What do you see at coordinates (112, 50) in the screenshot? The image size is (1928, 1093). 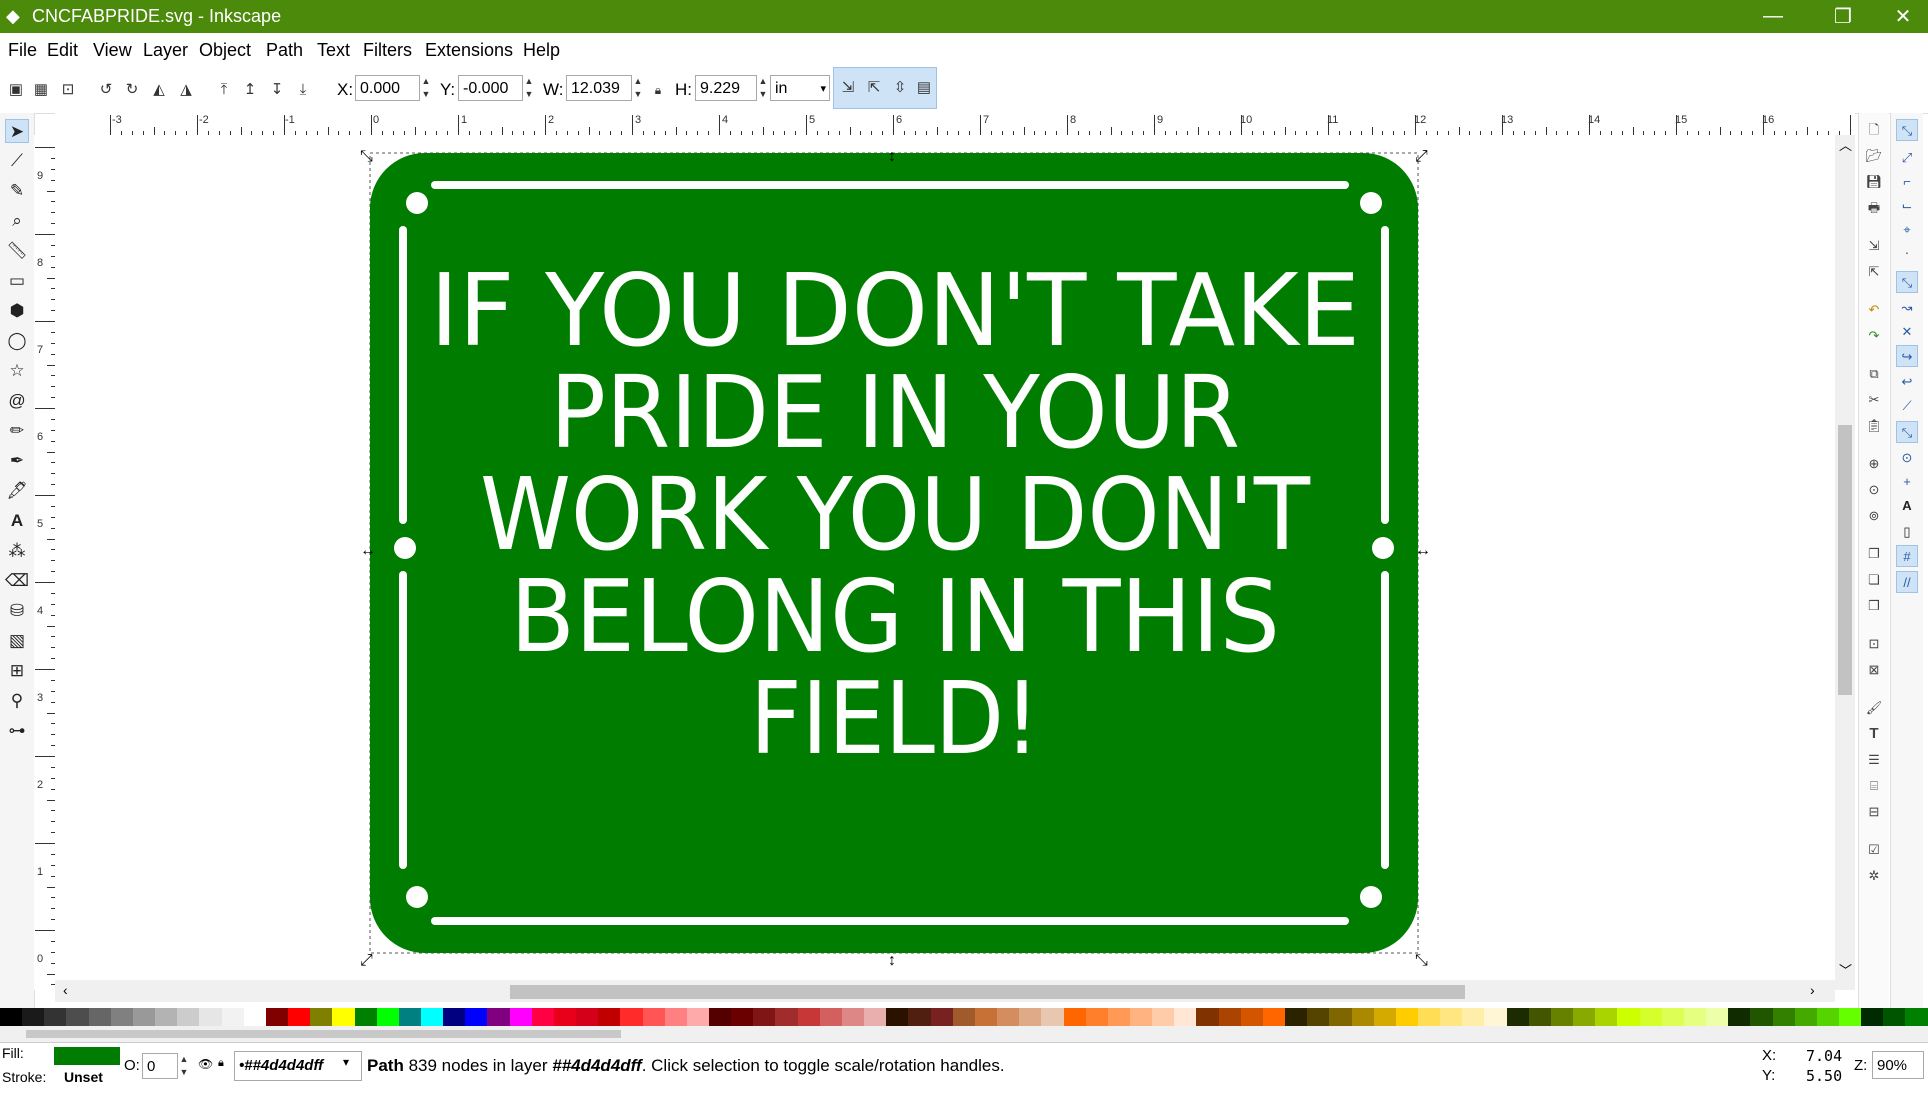 I see `menu-view: View` at bounding box center [112, 50].